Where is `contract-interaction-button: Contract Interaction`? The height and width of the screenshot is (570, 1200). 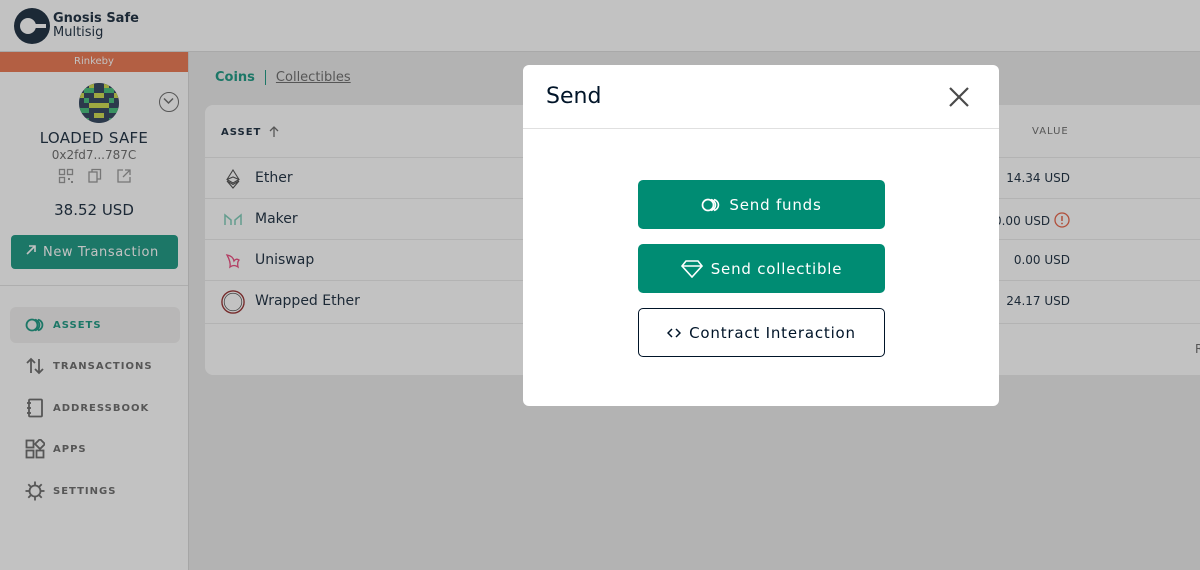
contract-interaction-button: Contract Interaction is located at coordinates (761, 332).